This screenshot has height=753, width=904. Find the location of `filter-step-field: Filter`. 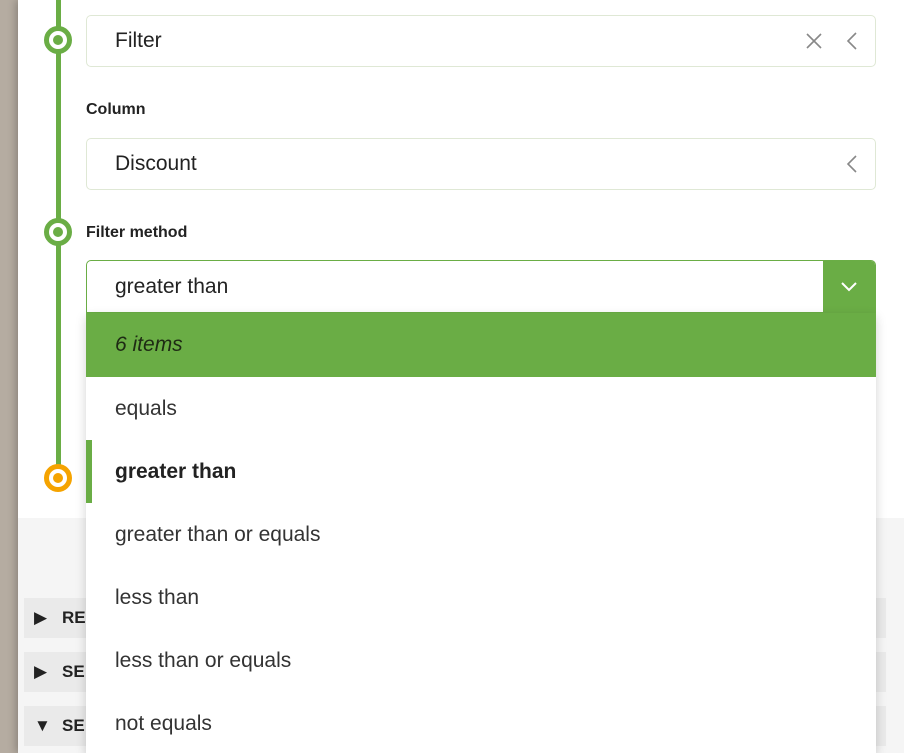

filter-step-field: Filter is located at coordinates (481, 41).